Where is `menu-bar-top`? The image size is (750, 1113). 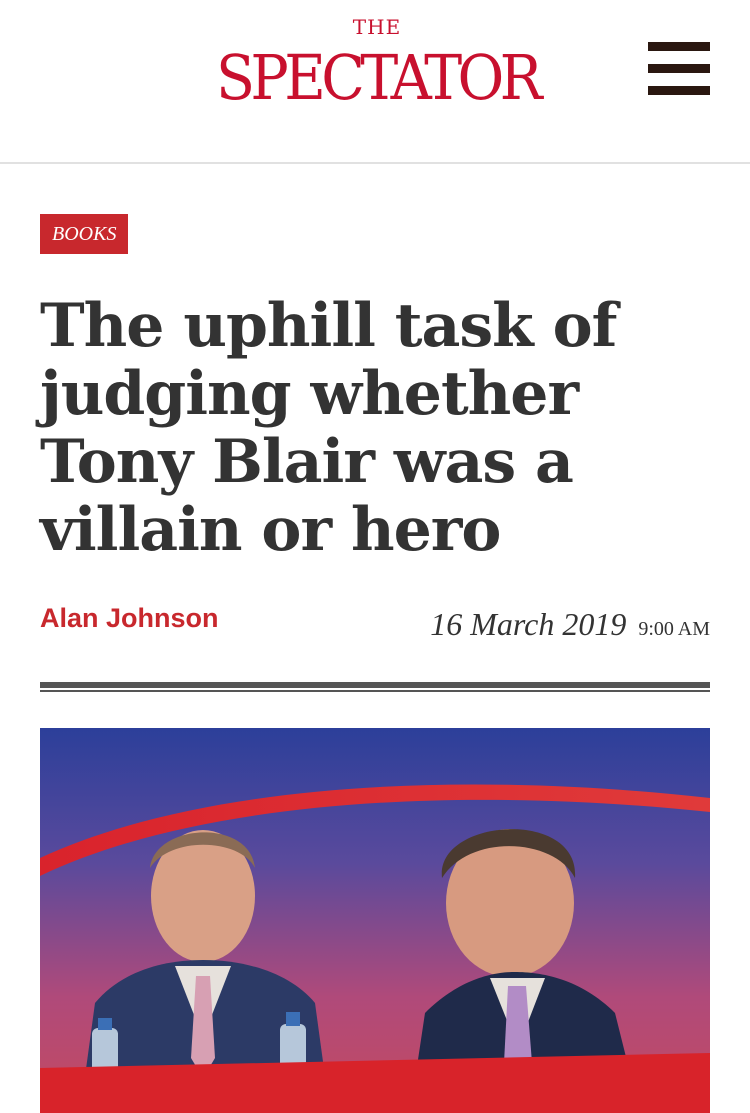 menu-bar-top is located at coordinates (679, 46).